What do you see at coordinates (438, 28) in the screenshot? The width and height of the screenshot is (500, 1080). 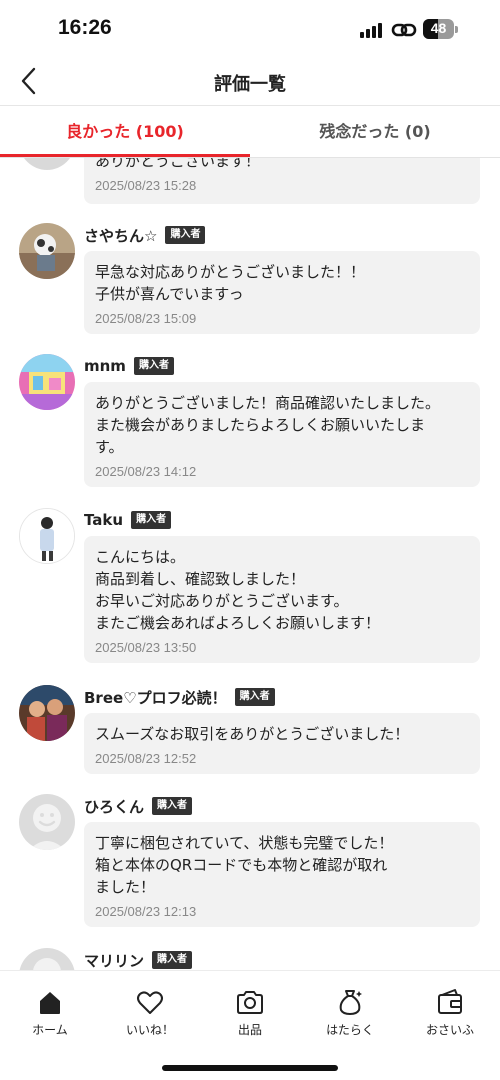 I see `battery-level: 48` at bounding box center [438, 28].